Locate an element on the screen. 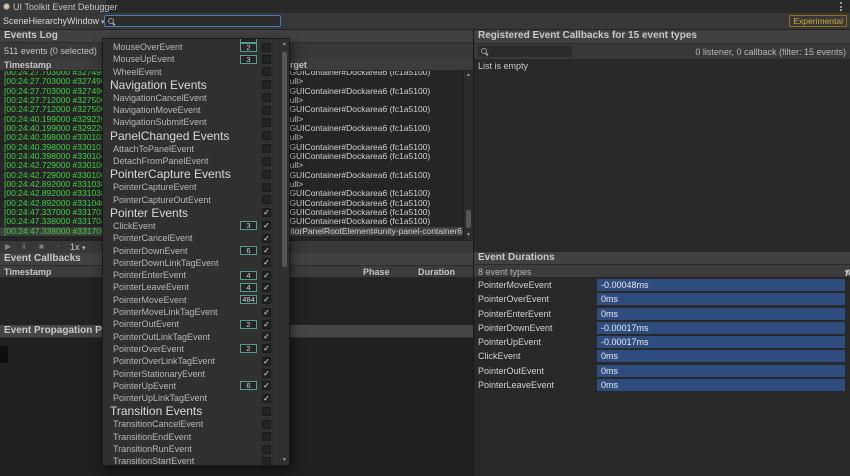 The width and height of the screenshot is (850, 476). dropdown-item-PointerOverLinkTagEvent: PointerOverLinkTagEvent is located at coordinates (191, 361).